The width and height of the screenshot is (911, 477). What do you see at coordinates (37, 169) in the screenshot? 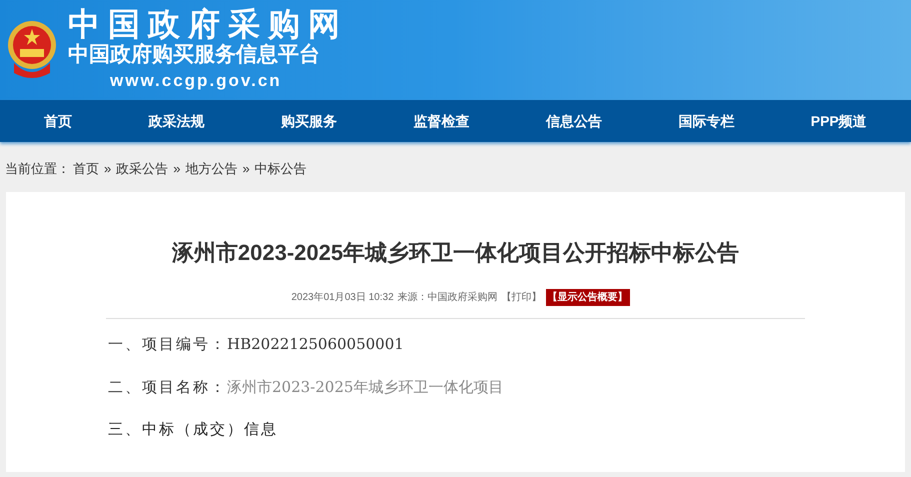
I see `breadcrumb-label: 当前位置：` at bounding box center [37, 169].